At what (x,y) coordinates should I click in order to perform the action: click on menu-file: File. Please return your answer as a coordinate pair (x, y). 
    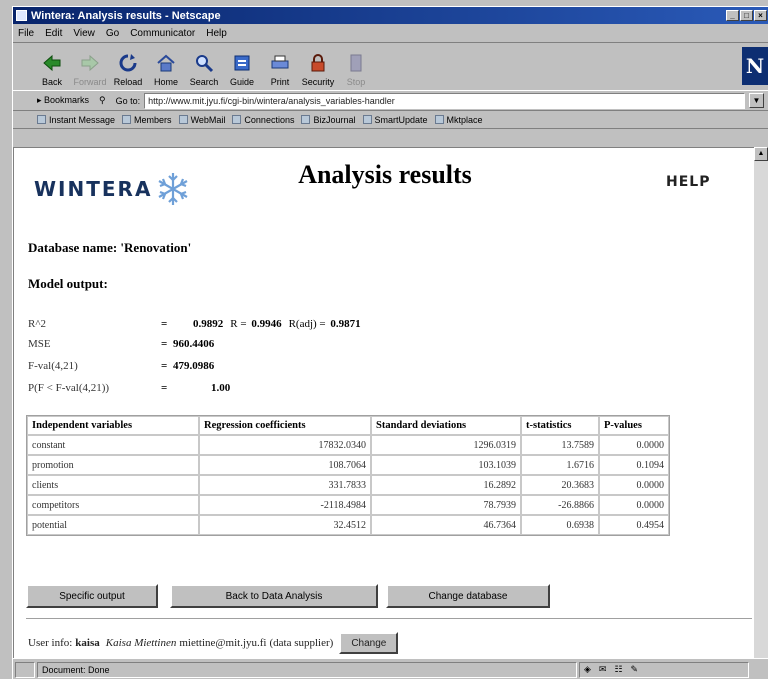
    Looking at the image, I should click on (26, 33).